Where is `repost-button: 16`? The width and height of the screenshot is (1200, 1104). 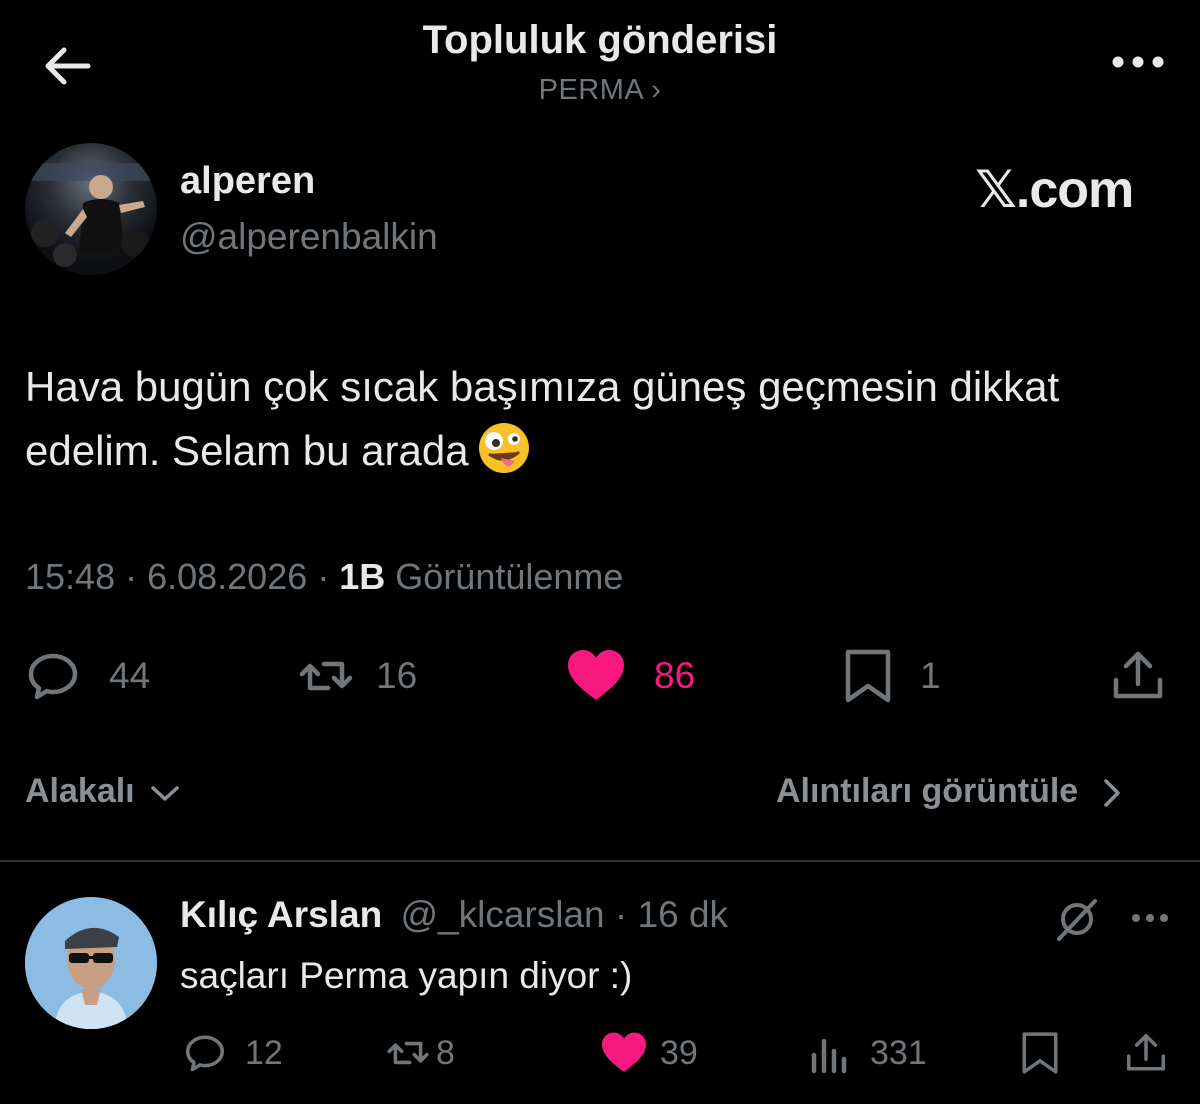
repost-button: 16 is located at coordinates (357, 676).